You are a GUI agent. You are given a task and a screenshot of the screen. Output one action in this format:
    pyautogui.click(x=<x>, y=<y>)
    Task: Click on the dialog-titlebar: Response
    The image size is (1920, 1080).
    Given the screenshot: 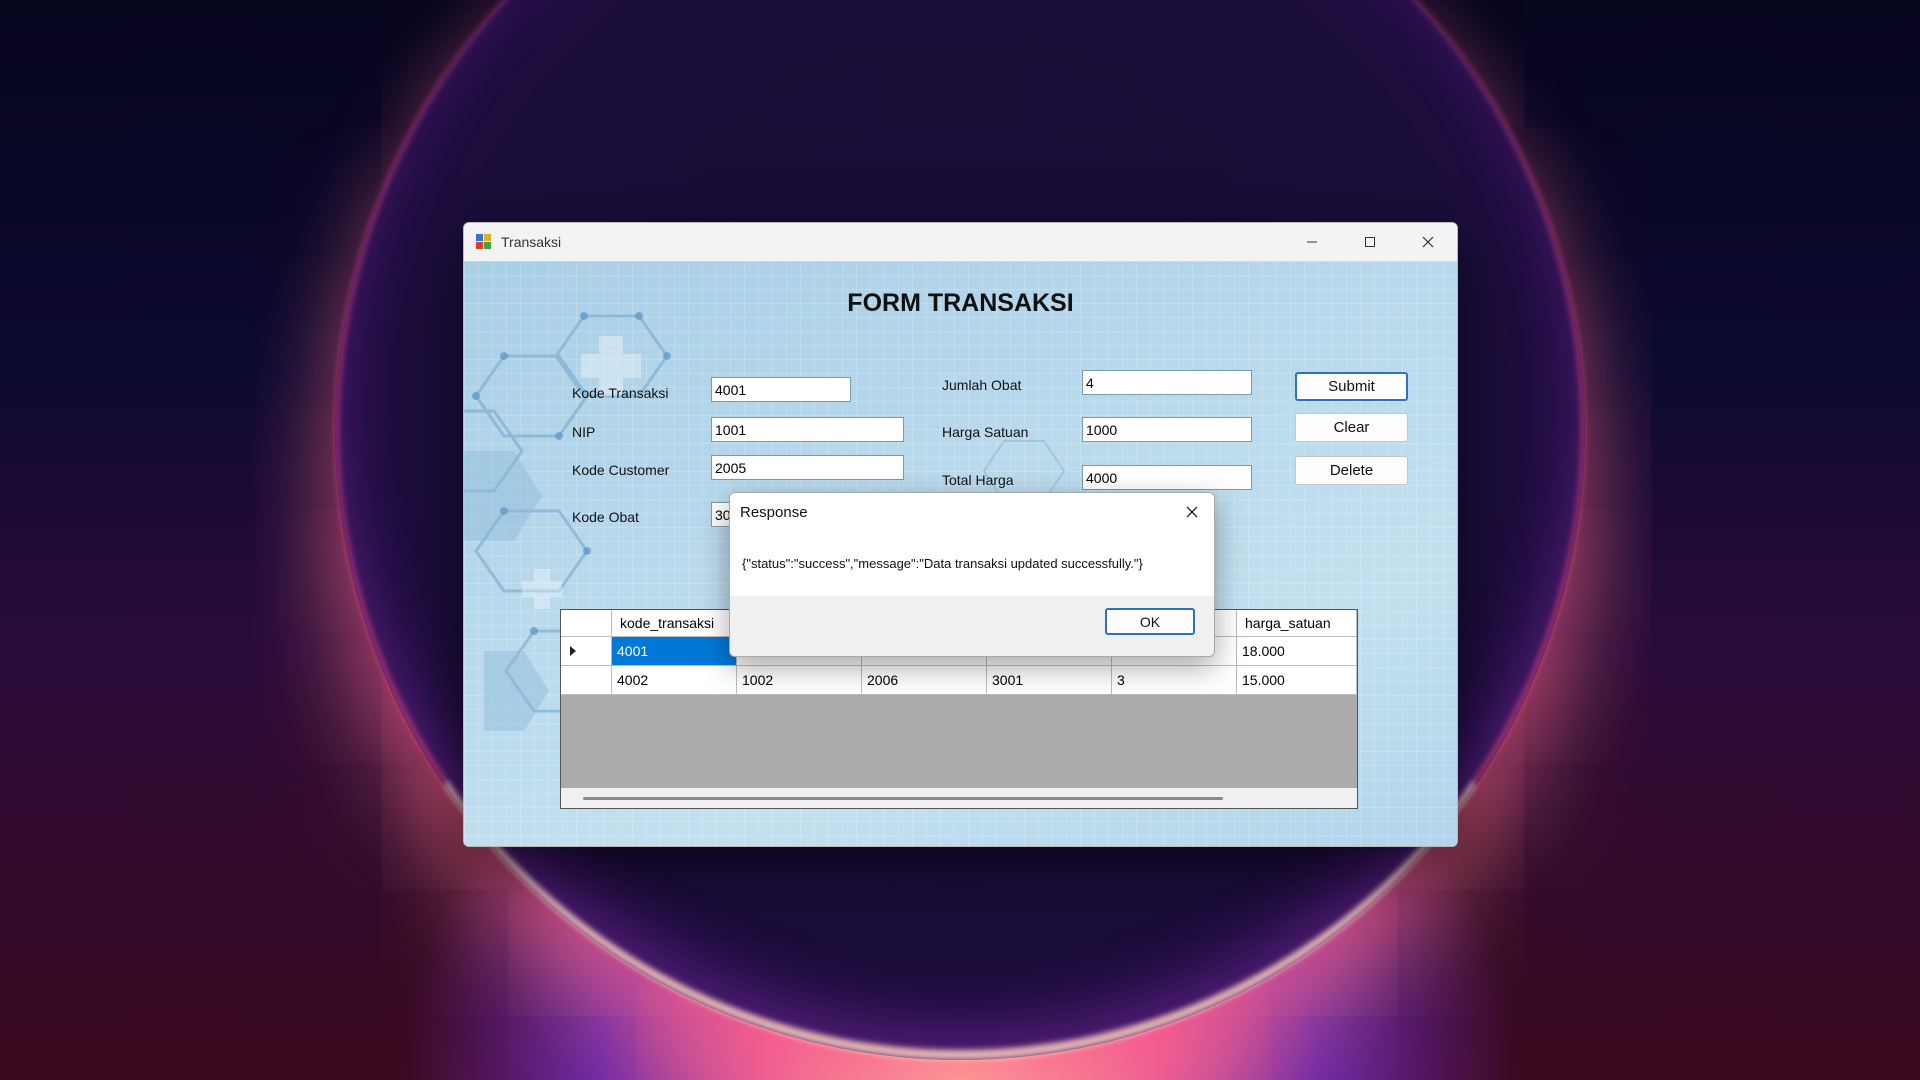 What is the action you would take?
    pyautogui.click(x=972, y=512)
    